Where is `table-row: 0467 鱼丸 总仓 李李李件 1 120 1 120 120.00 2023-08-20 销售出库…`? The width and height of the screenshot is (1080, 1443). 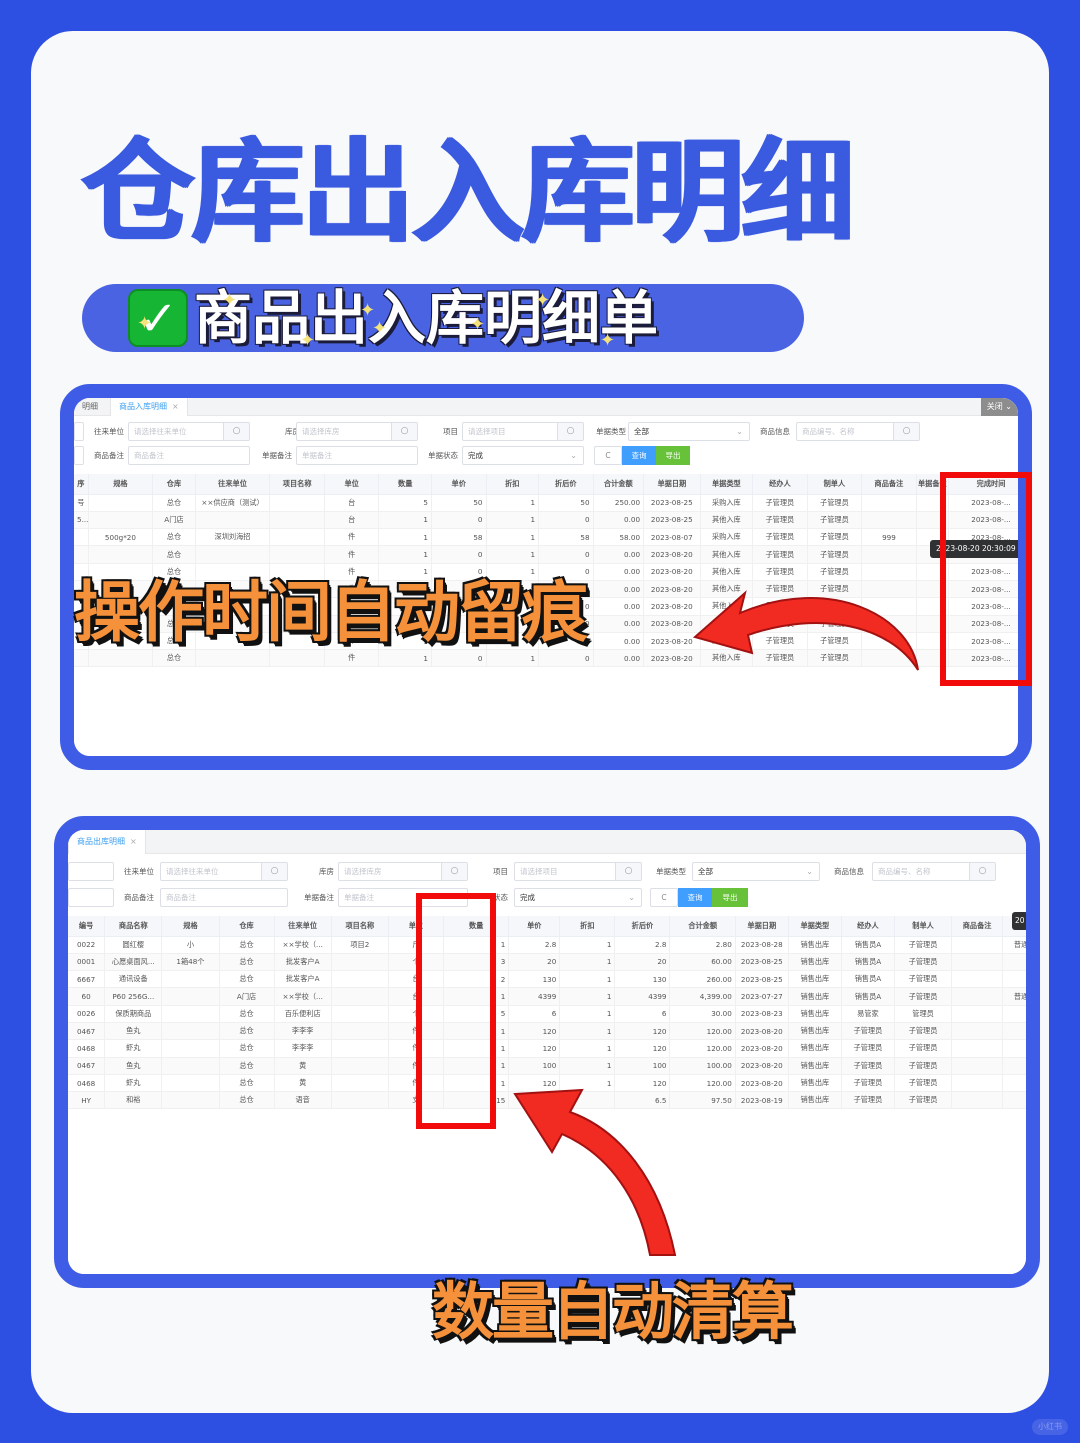 table-row: 0467 鱼丸 总仓 李李李件 1 120 1 120 120.00 2023-08-20 销售出库… is located at coordinates (547, 1031).